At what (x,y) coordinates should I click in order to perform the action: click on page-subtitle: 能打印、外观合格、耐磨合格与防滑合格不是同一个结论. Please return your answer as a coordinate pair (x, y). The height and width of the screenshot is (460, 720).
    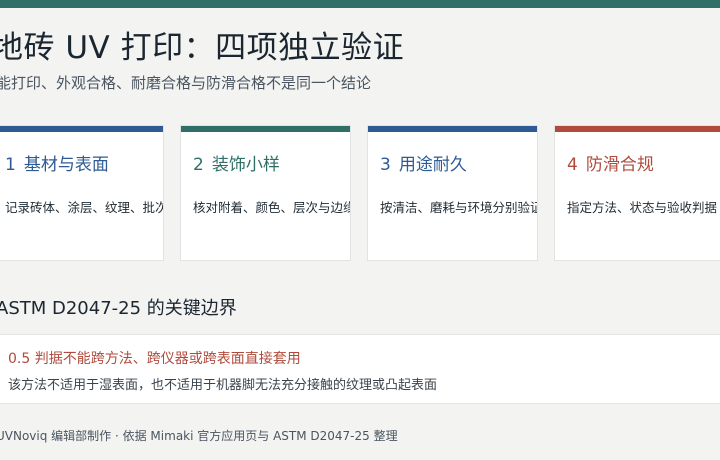
    Looking at the image, I should click on (186, 83).